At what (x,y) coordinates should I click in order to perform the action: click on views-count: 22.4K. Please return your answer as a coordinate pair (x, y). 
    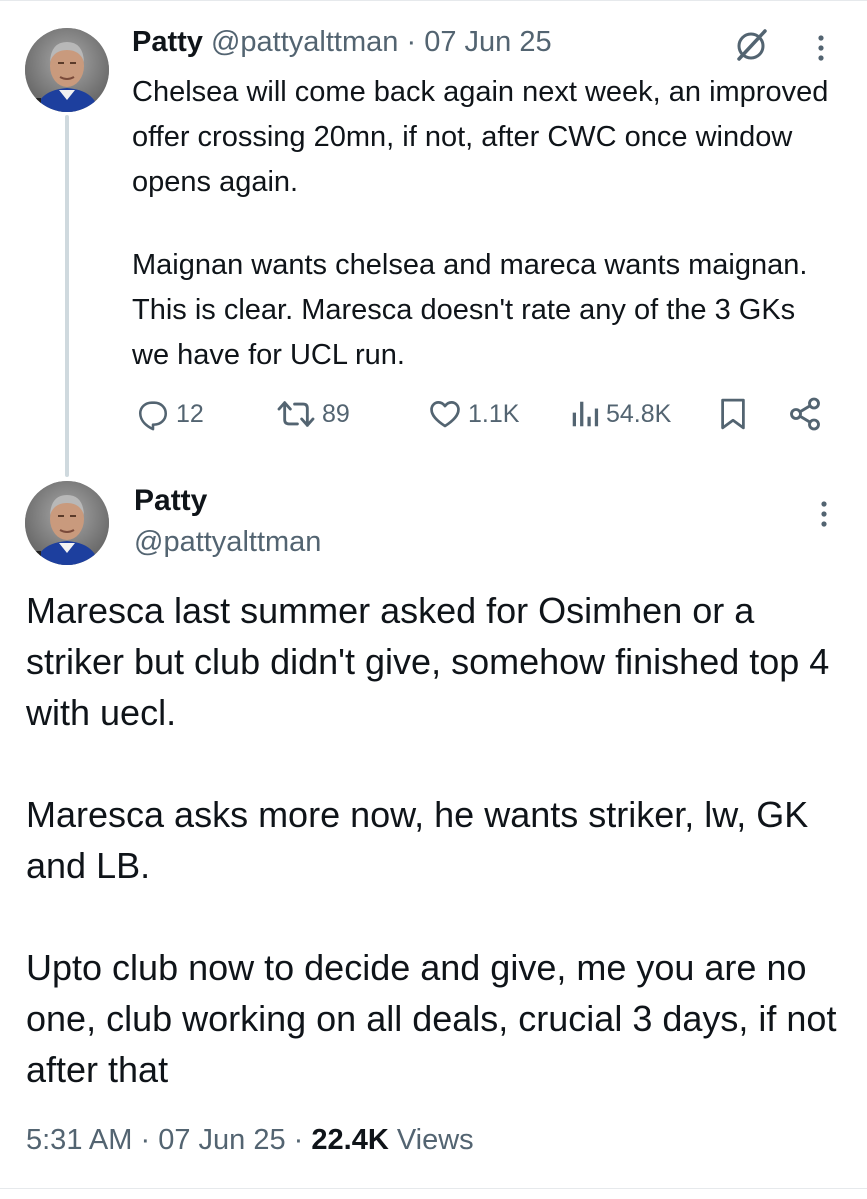
    Looking at the image, I should click on (349, 1140).